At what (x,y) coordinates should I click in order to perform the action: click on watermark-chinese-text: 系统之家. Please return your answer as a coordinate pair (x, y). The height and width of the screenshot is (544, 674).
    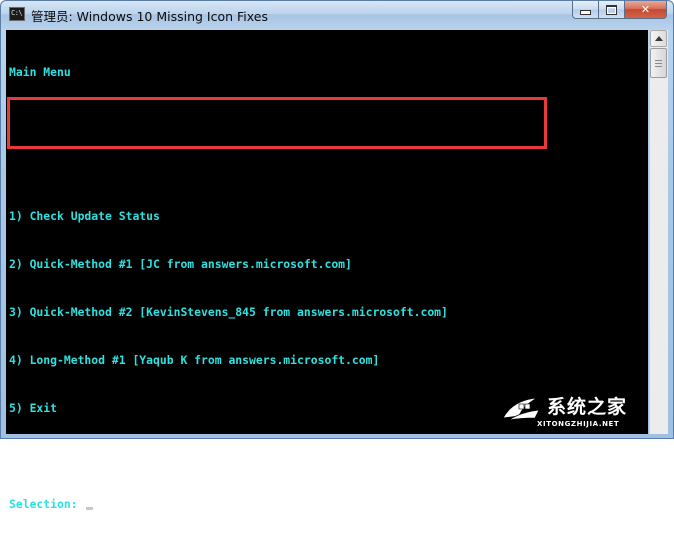
    Looking at the image, I should click on (587, 407).